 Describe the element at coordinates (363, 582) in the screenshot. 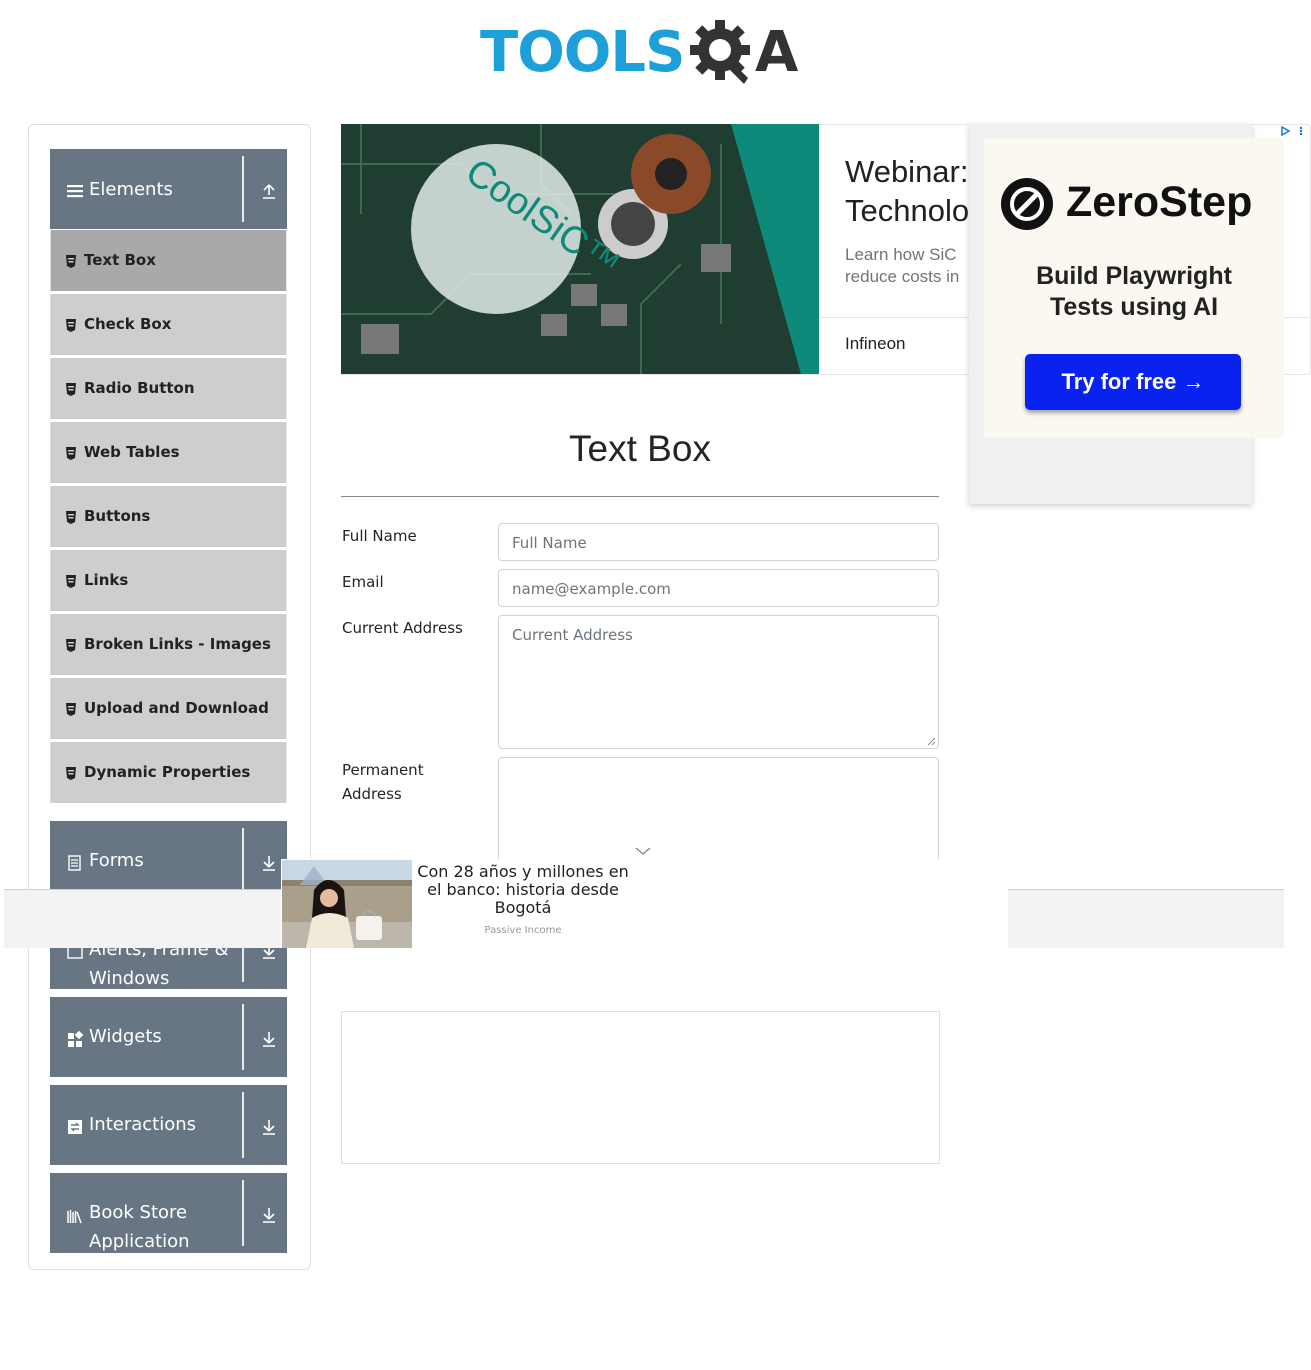

I see `email-label: Email` at that location.